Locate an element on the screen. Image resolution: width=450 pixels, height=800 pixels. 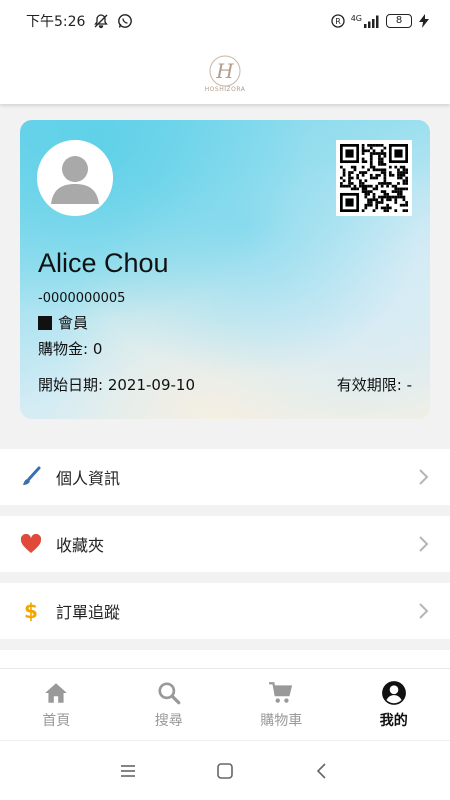
home-button is located at coordinates (225, 771).